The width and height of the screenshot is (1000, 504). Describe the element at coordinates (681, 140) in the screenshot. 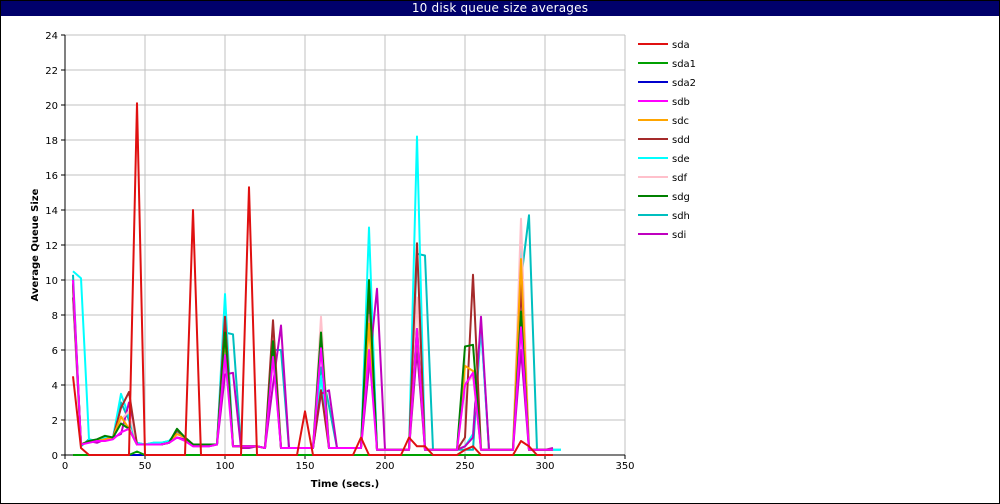

I see `legend-label-sdd: sdd` at that location.